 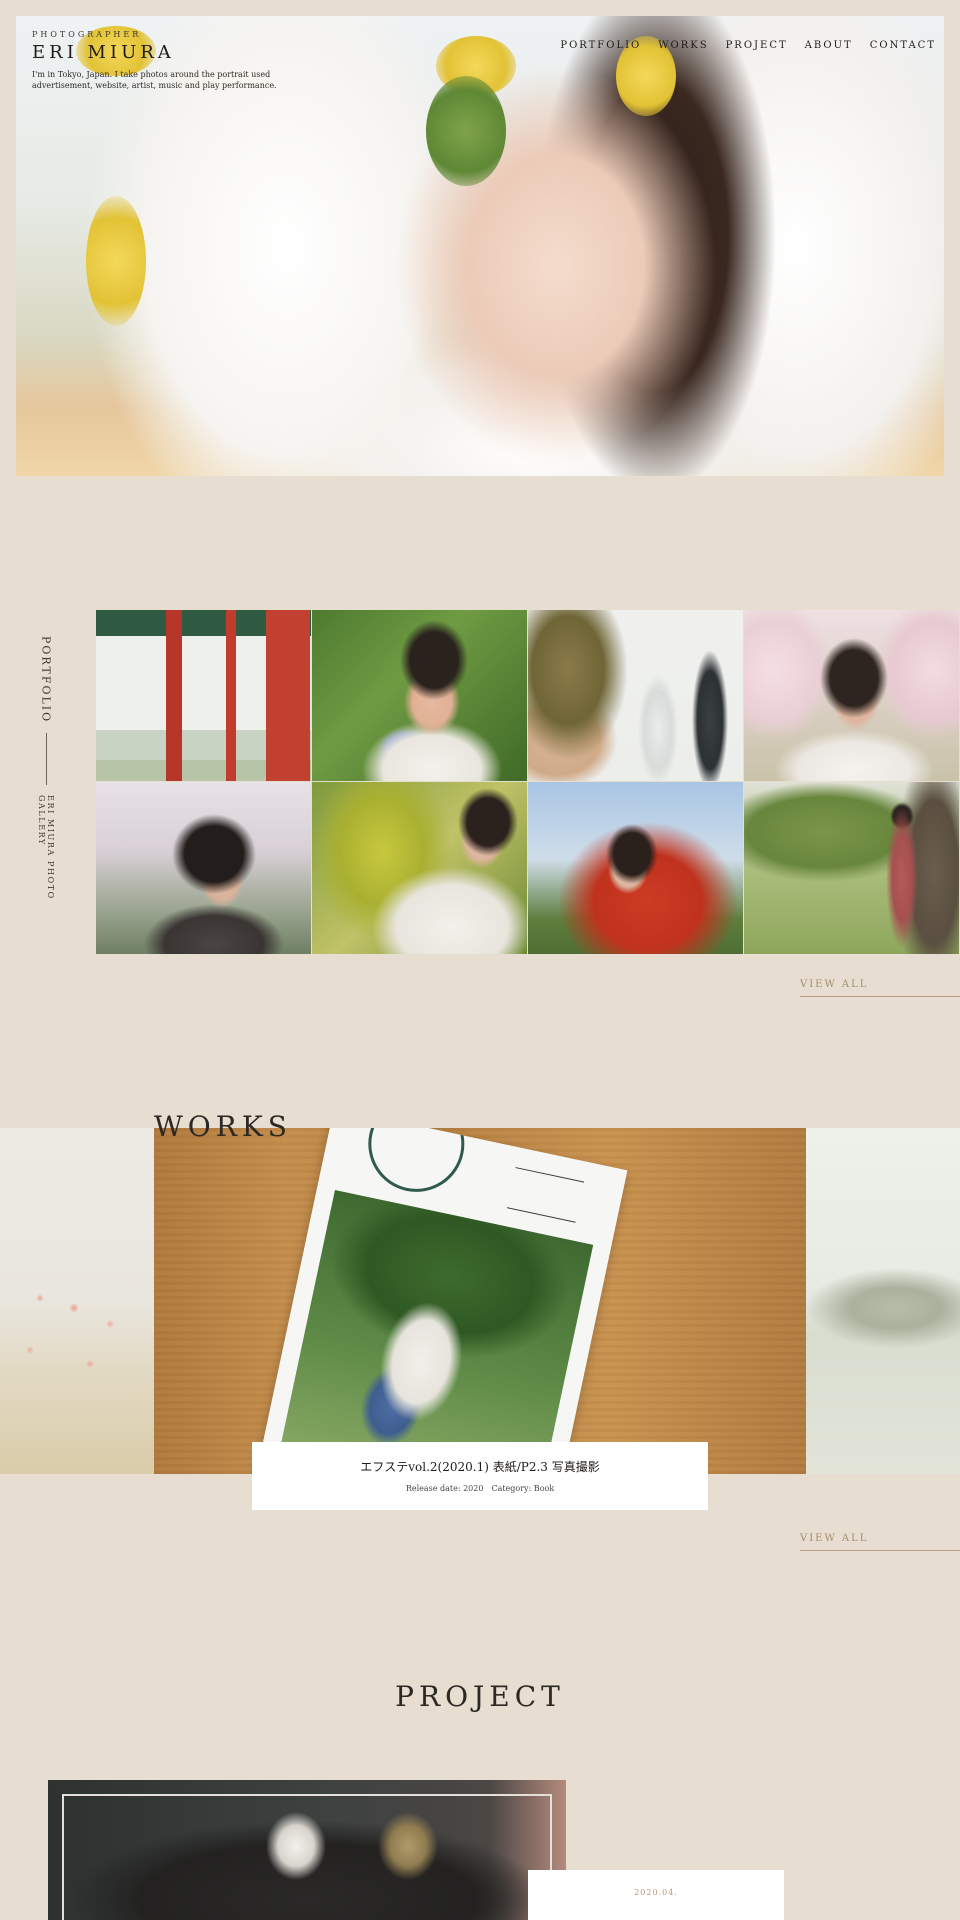 I want to click on main-nav: PORTFOLIO WORKS PROJECT ABOUT CONTACT, so click(x=748, y=45).